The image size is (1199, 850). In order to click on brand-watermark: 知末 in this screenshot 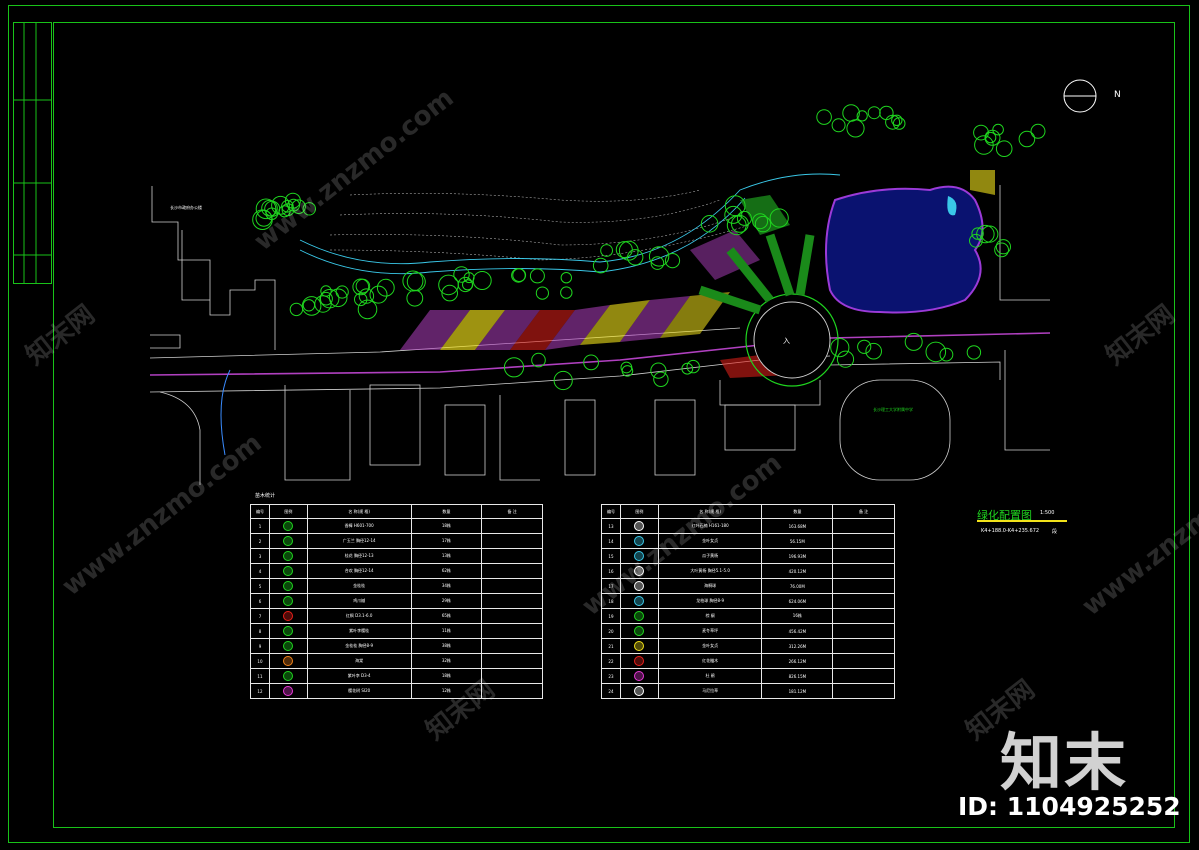, I will do `click(1064, 762)`.